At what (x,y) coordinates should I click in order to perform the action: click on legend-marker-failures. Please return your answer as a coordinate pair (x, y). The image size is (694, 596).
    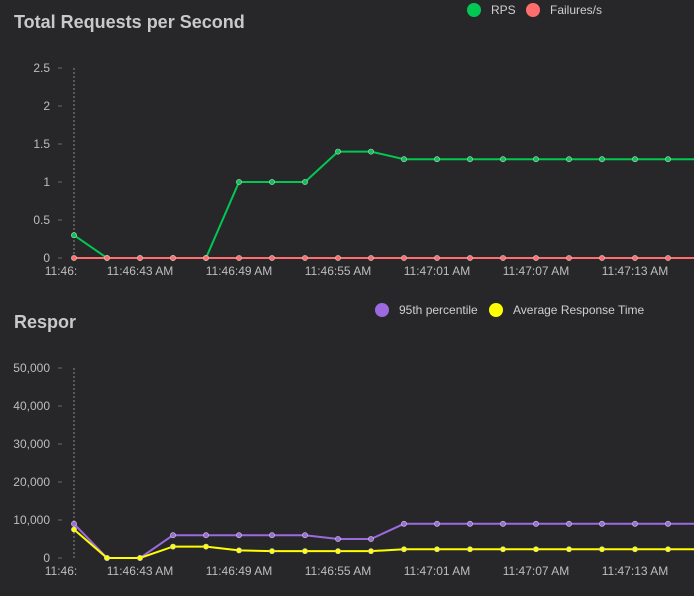
    Looking at the image, I should click on (533, 10).